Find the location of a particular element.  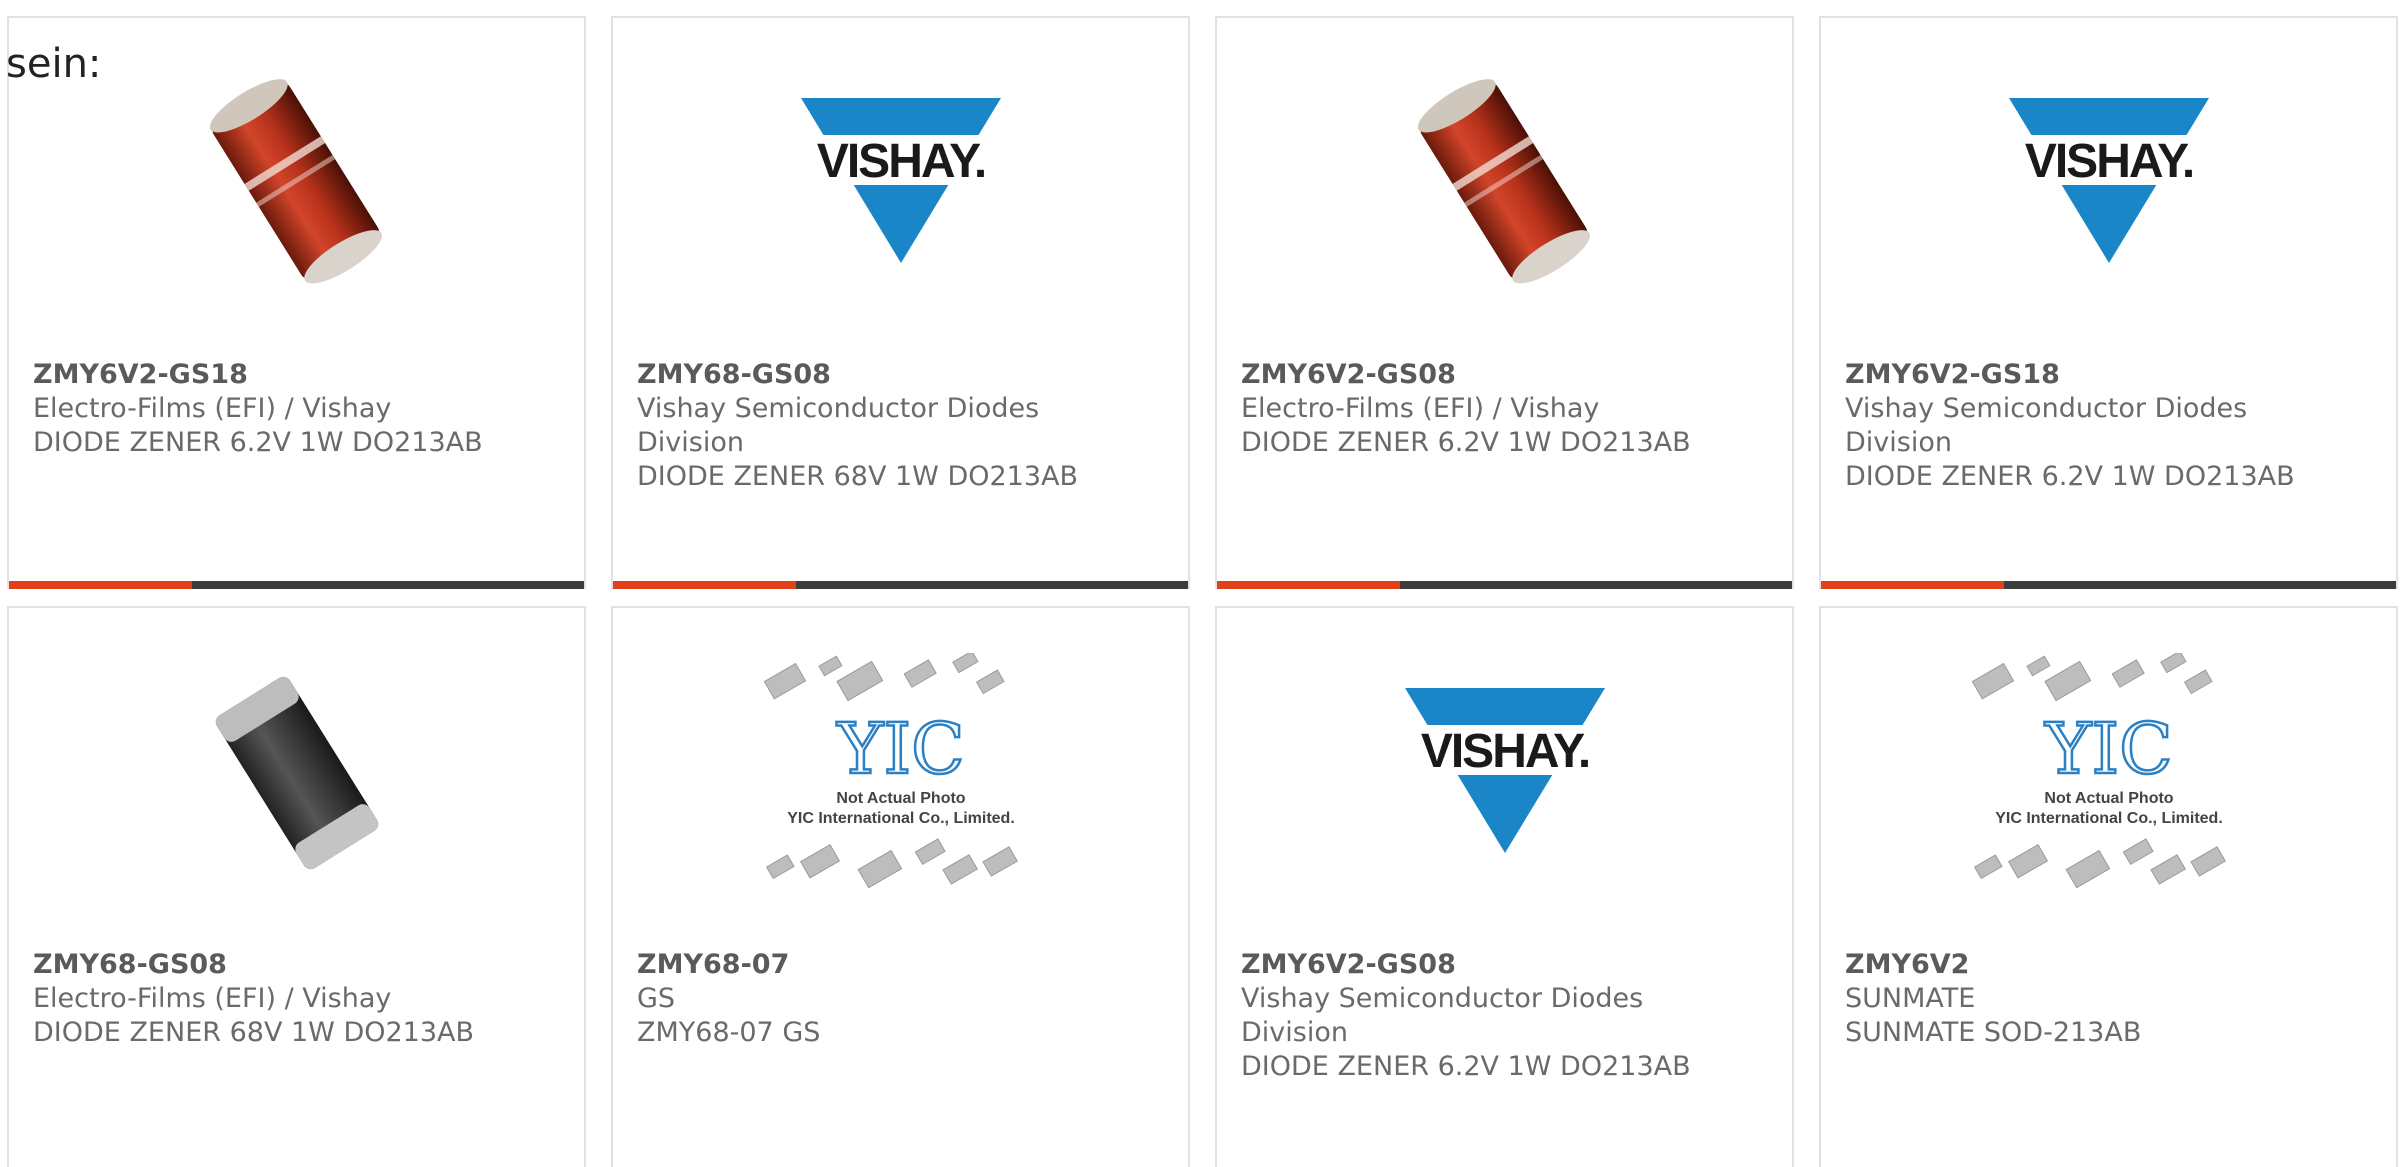

description: SUNMATE SOD-213AB is located at coordinates (1993, 1032).